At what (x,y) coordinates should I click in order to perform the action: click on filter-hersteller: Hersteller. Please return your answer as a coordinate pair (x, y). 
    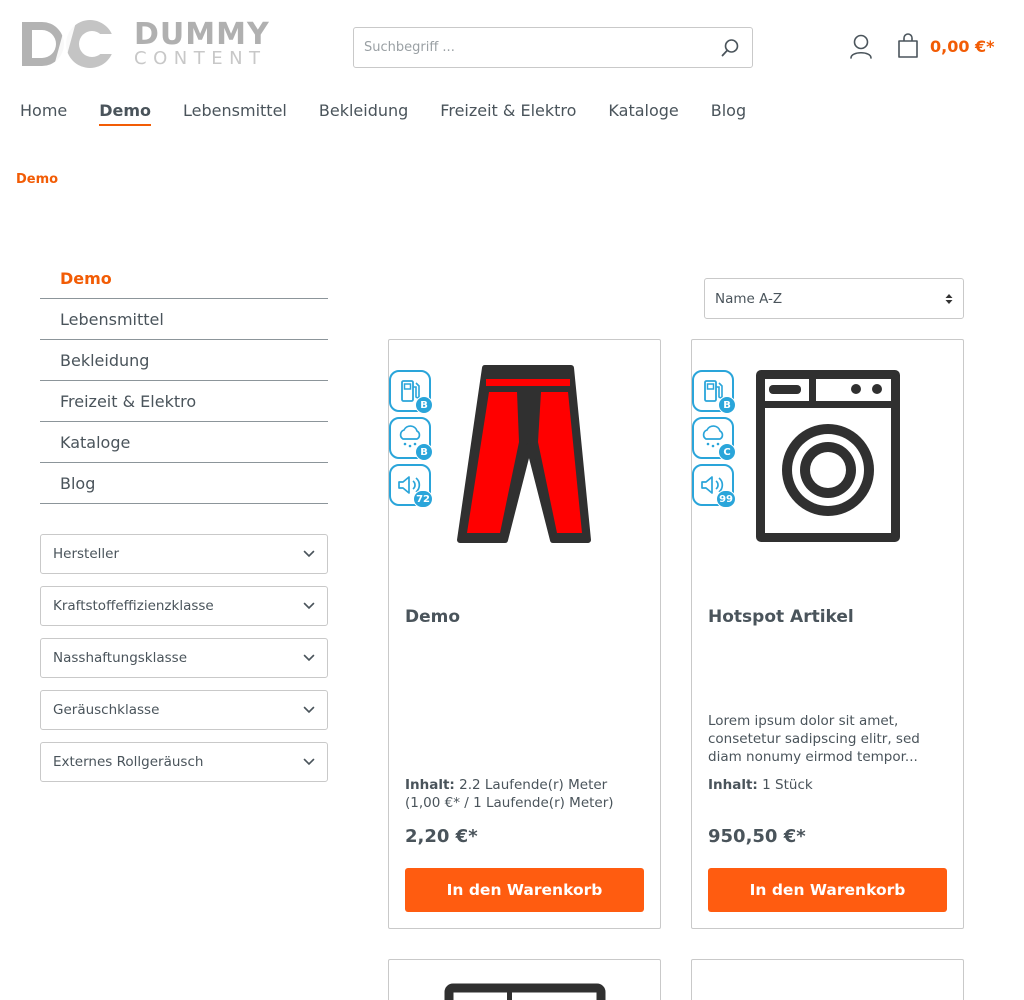
    Looking at the image, I should click on (184, 554).